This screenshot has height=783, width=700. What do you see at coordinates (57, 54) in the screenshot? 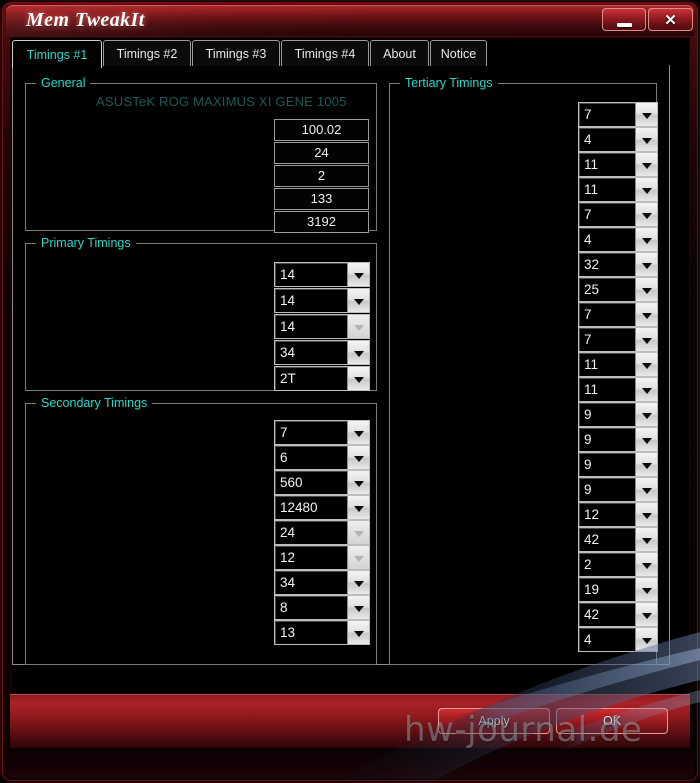
I see `tab-timings-1: Timings #1` at bounding box center [57, 54].